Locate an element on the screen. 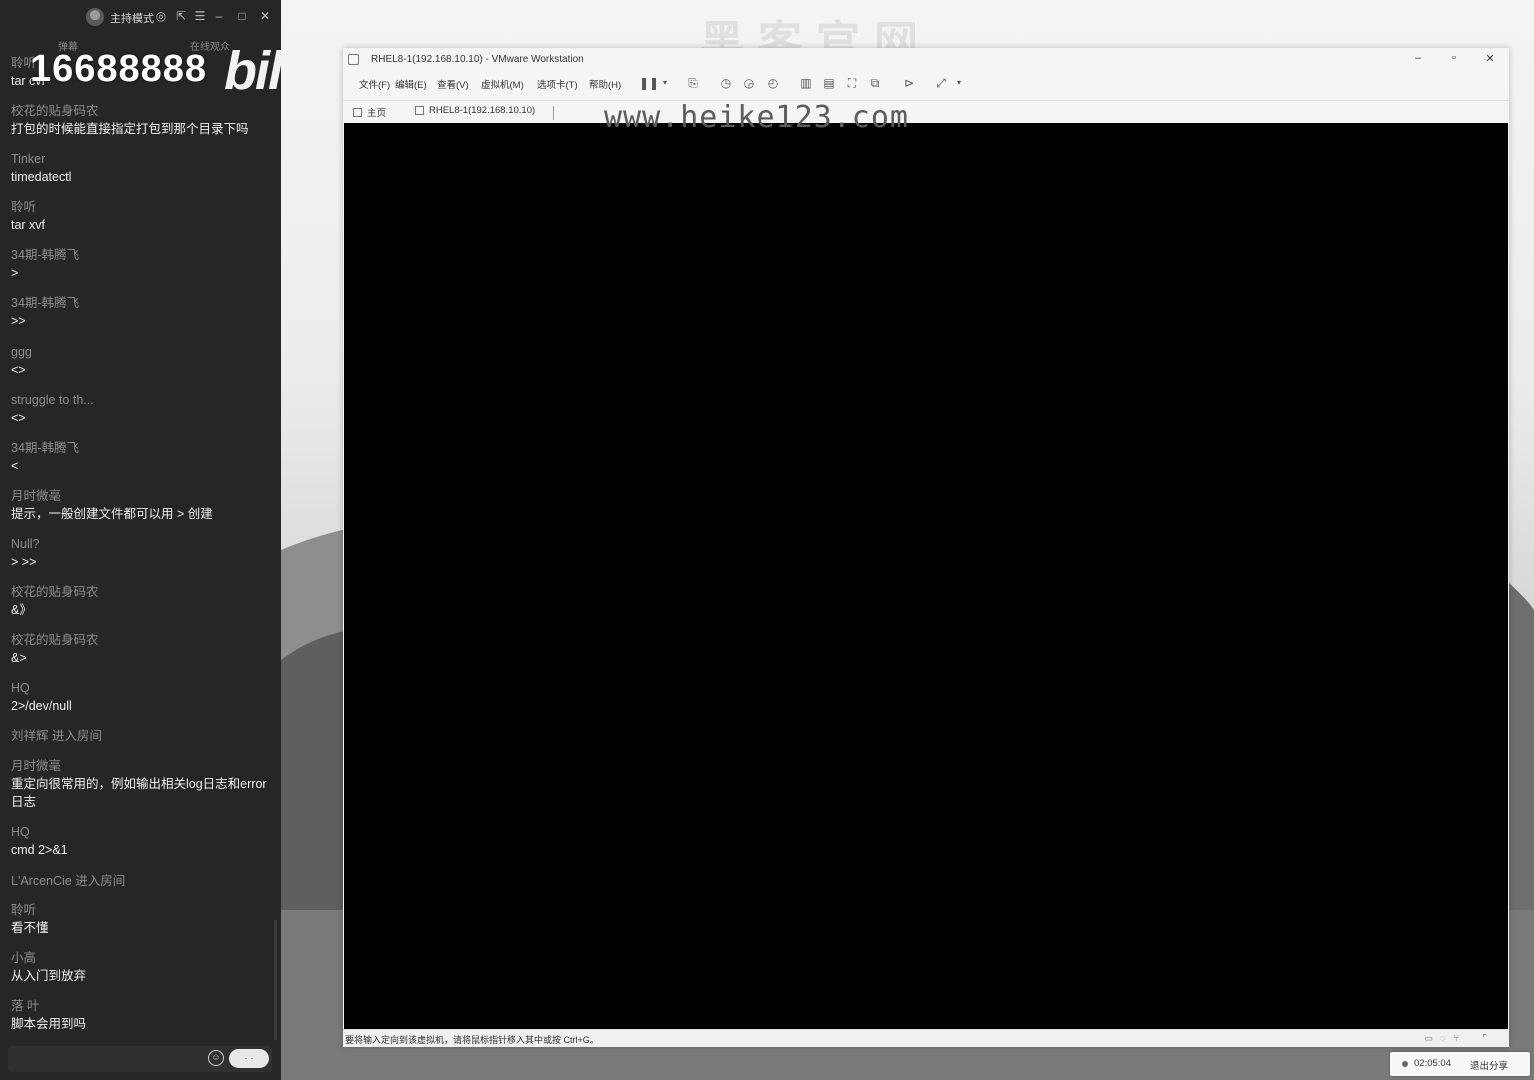  chat-text: 从入门到放弃 is located at coordinates (49, 976).